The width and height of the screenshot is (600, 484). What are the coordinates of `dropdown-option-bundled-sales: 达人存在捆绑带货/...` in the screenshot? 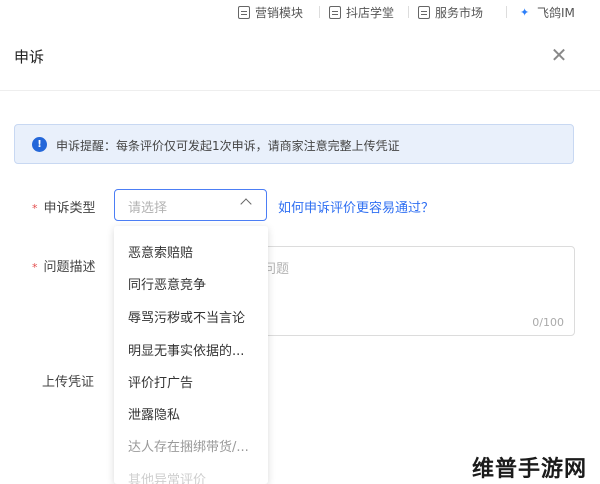 It's located at (188, 445).